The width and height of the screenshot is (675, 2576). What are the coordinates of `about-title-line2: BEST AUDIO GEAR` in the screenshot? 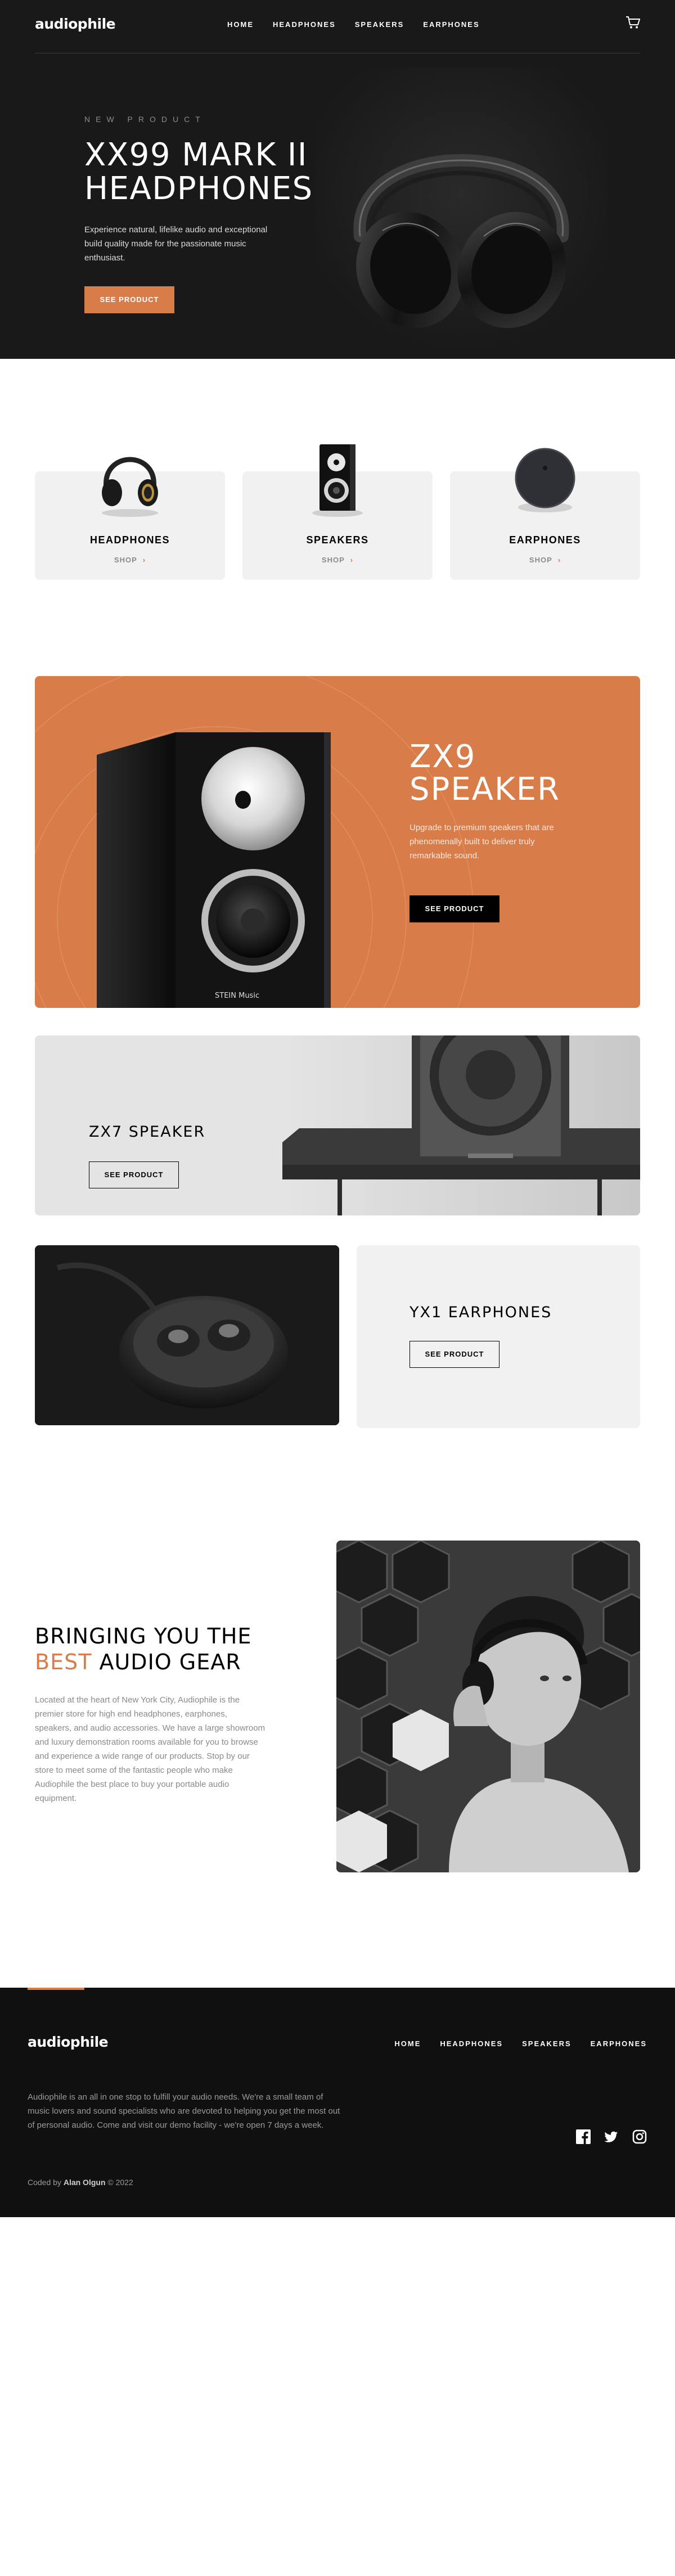 It's located at (153, 1662).